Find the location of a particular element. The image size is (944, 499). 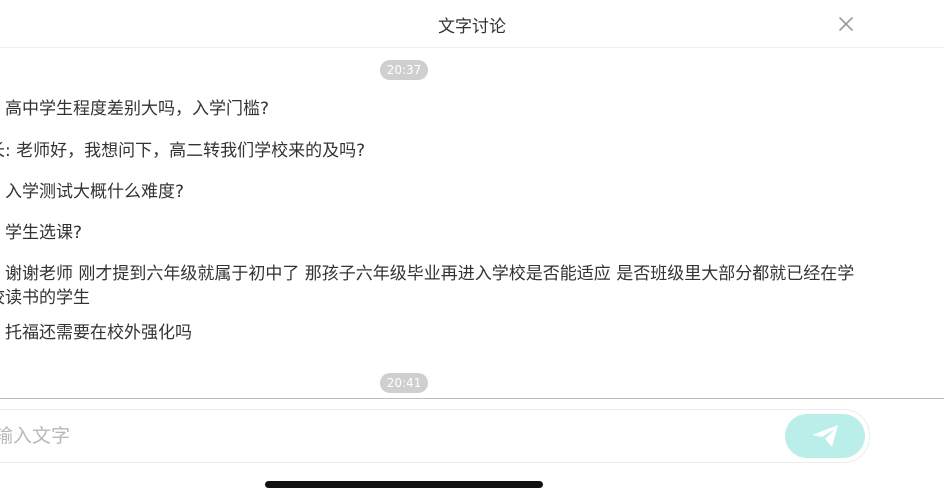

message-composer is located at coordinates (435, 436).